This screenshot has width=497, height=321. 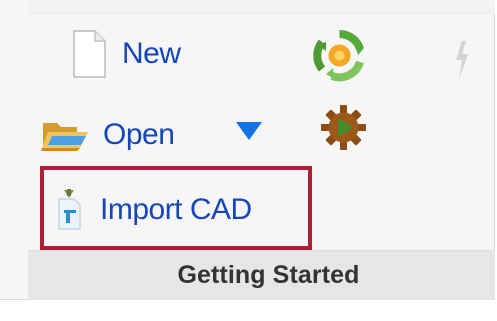 I want to click on import-cad-button: Import CAD, so click(x=154, y=210).